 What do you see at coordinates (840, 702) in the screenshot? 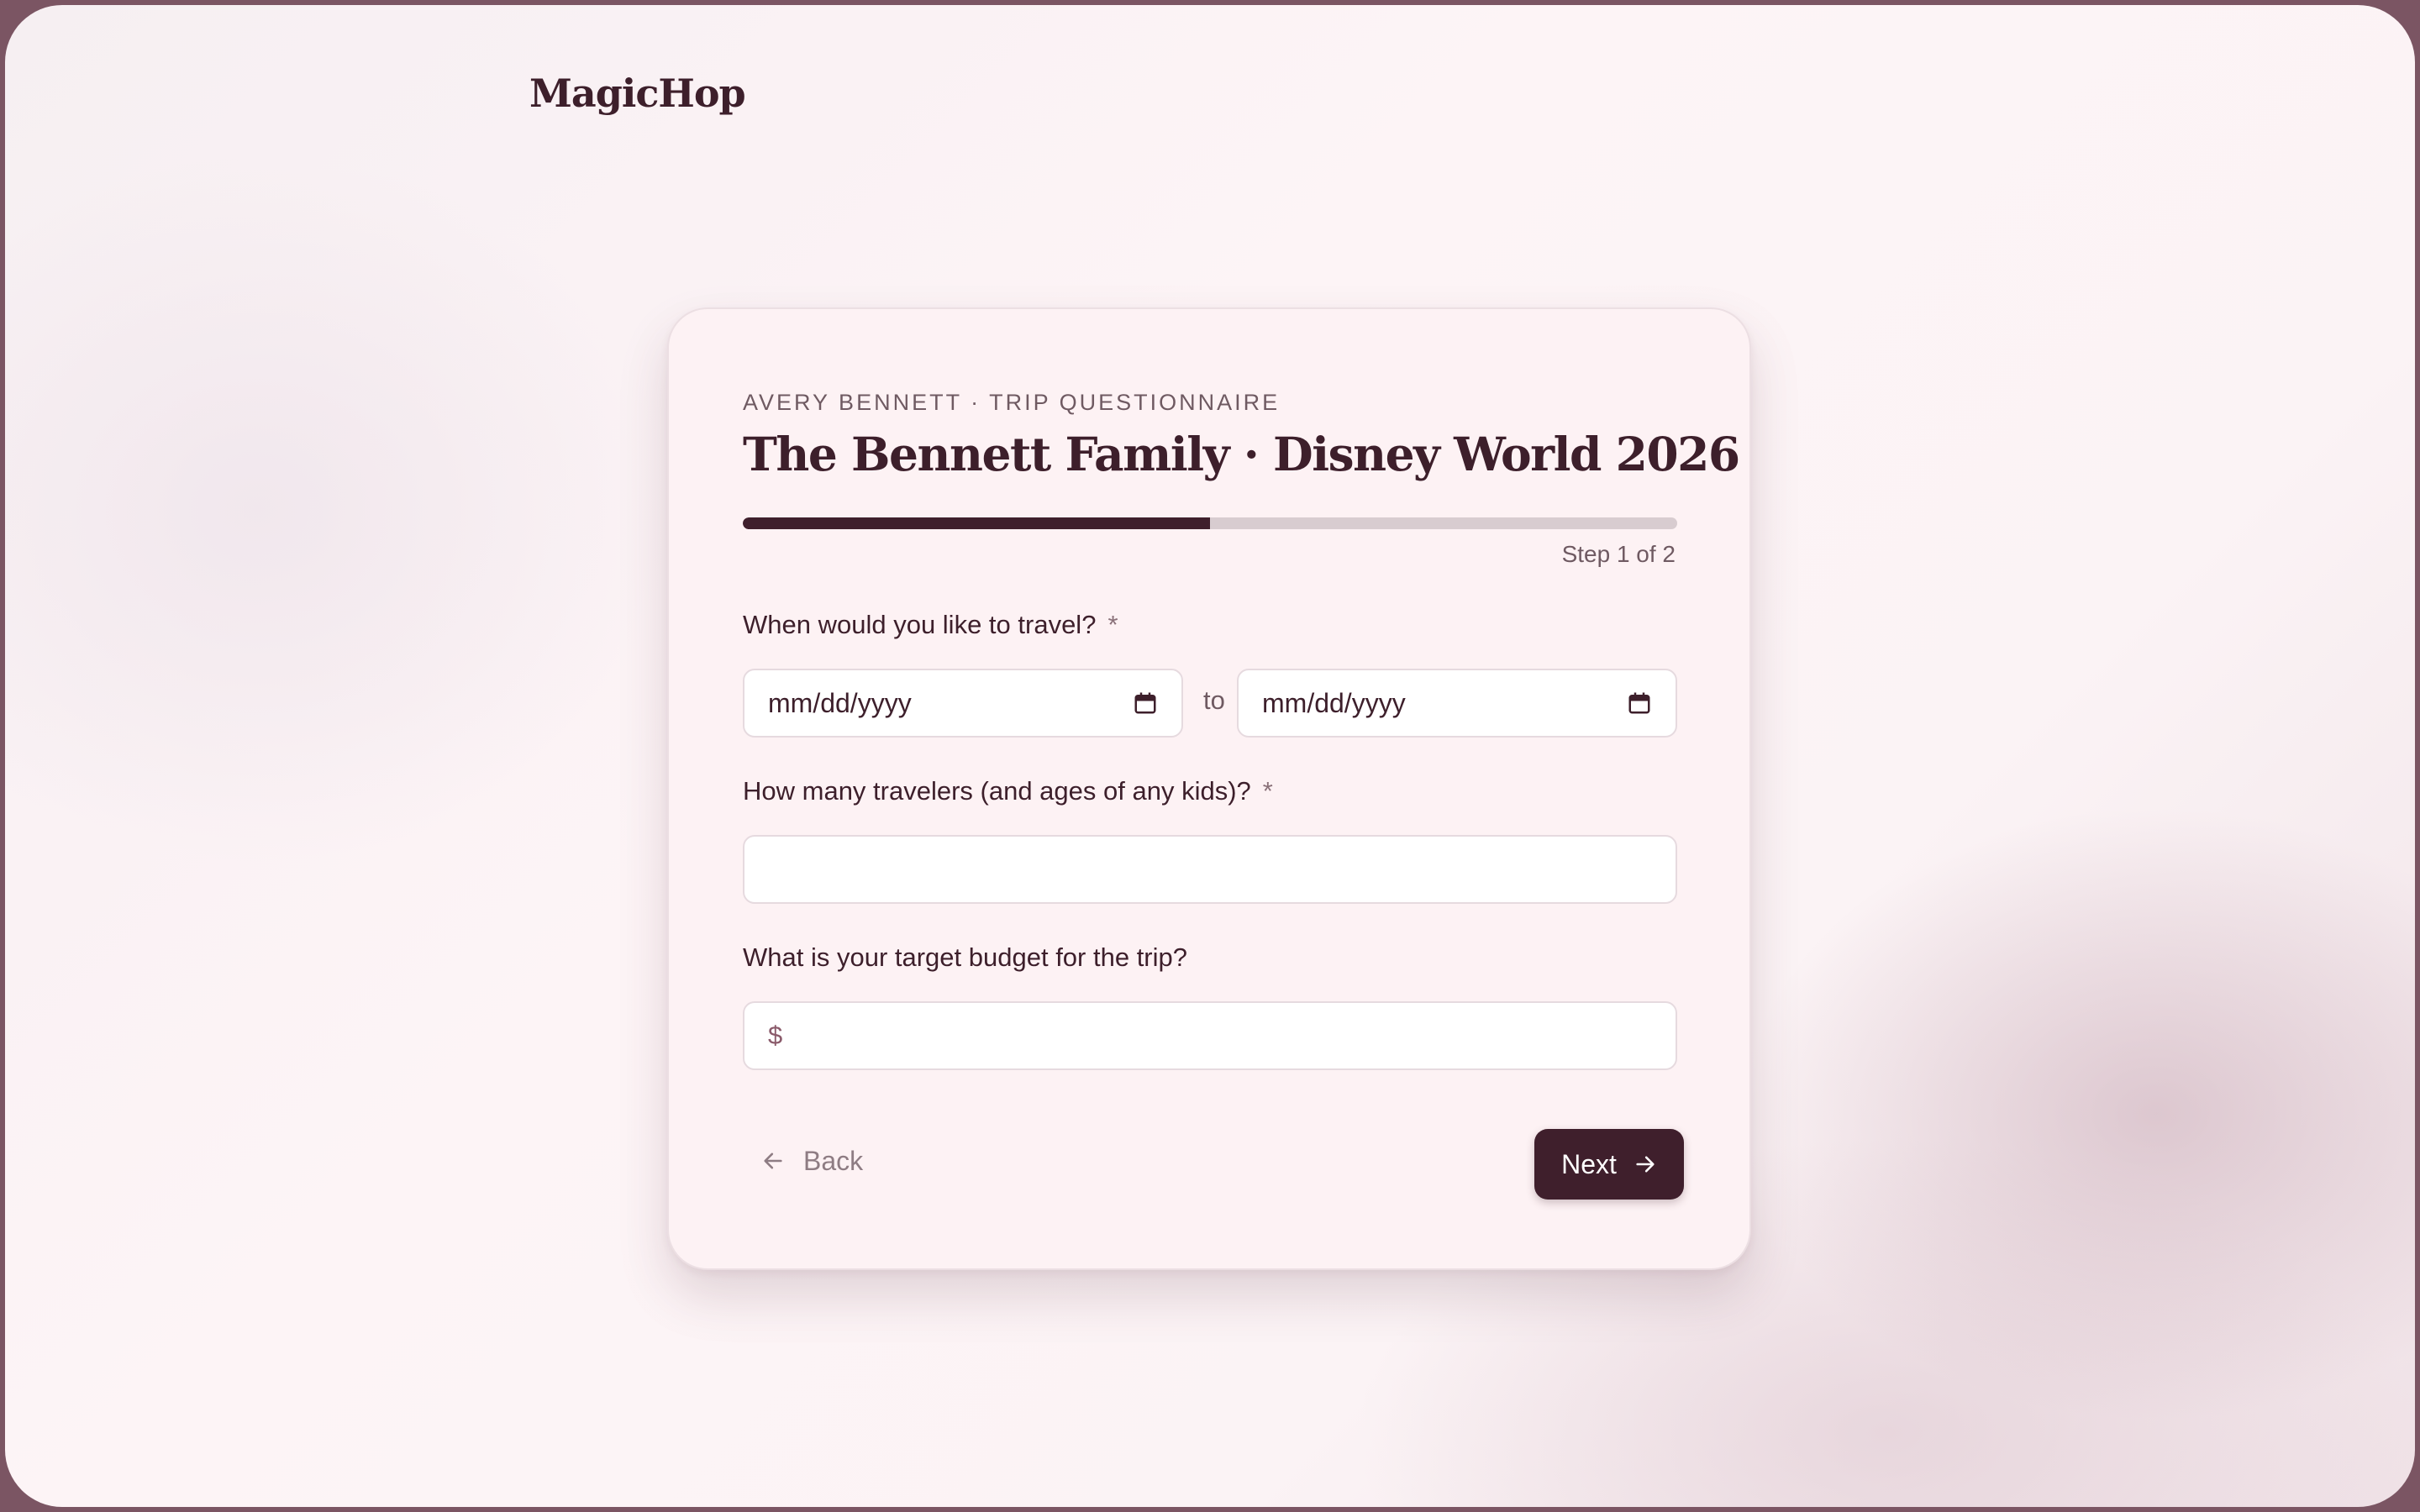
I see `start-date-placeholder: mm/dd/yyyy` at bounding box center [840, 702].